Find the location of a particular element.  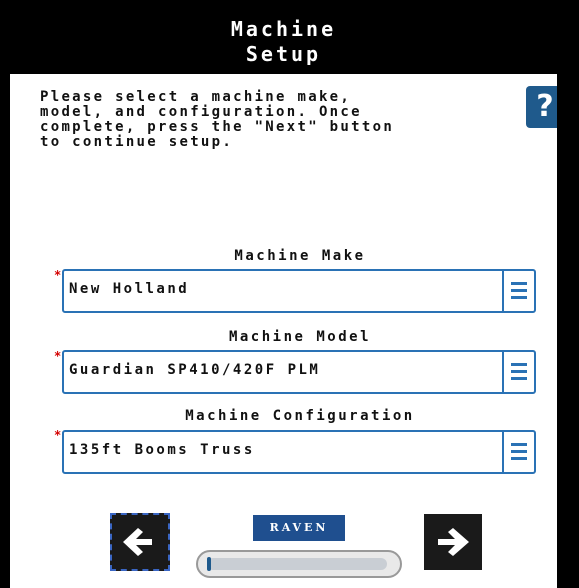

title-line-2: Setup is located at coordinates (283, 54).